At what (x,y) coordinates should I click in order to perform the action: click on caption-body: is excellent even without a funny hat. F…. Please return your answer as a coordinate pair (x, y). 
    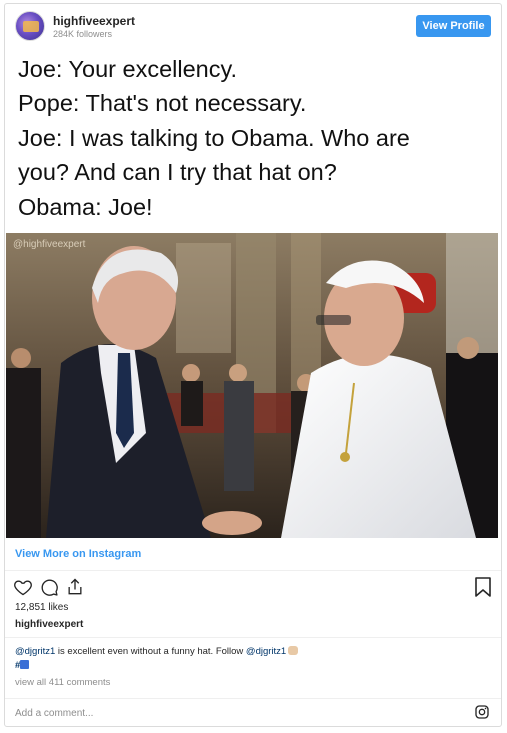
    Looking at the image, I should click on (150, 651).